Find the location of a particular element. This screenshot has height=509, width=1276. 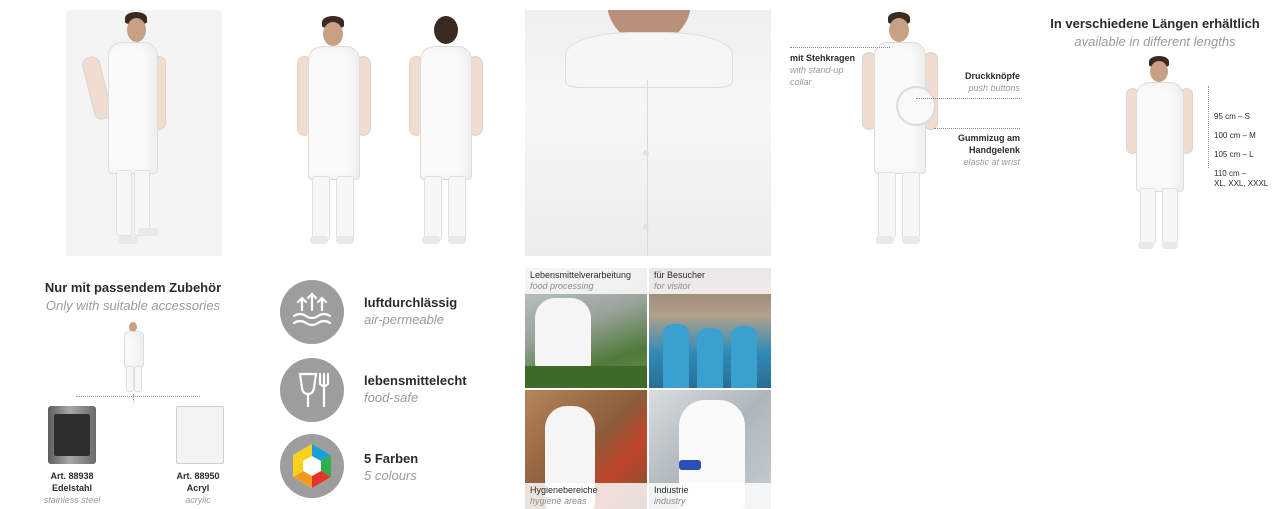

product-photo-front is located at coordinates (144, 133).